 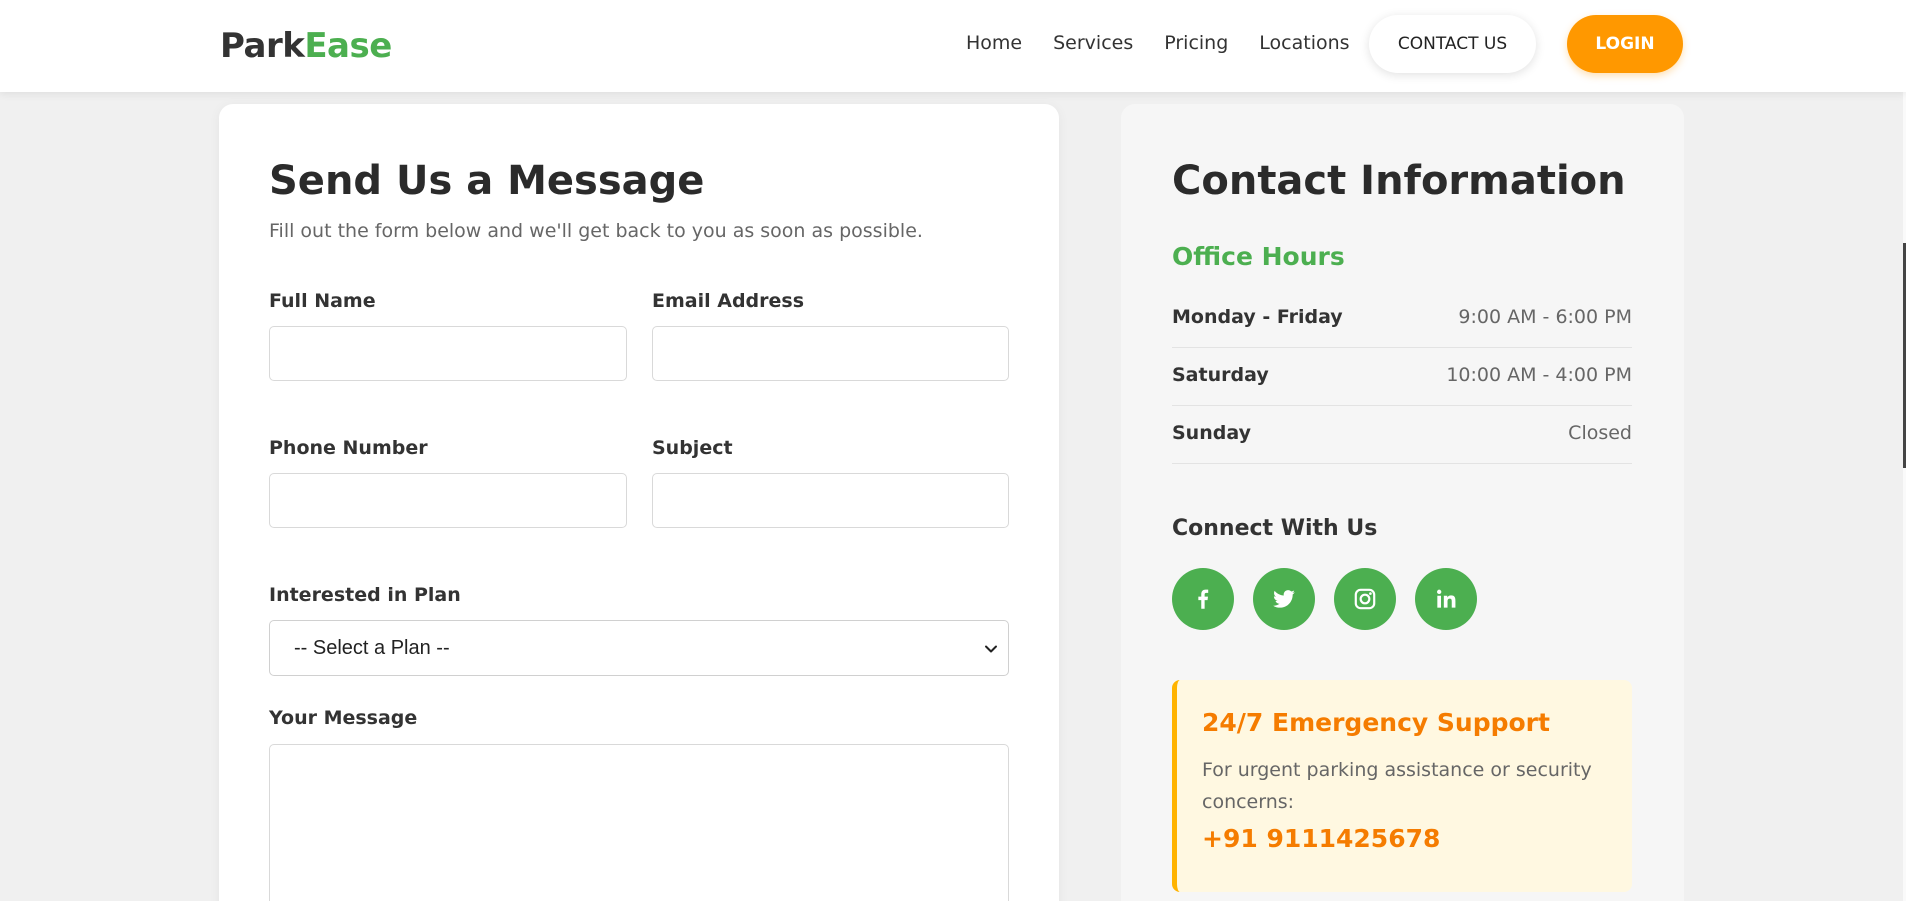 What do you see at coordinates (1258, 256) in the screenshot?
I see `office-hours-title: Office Hours` at bounding box center [1258, 256].